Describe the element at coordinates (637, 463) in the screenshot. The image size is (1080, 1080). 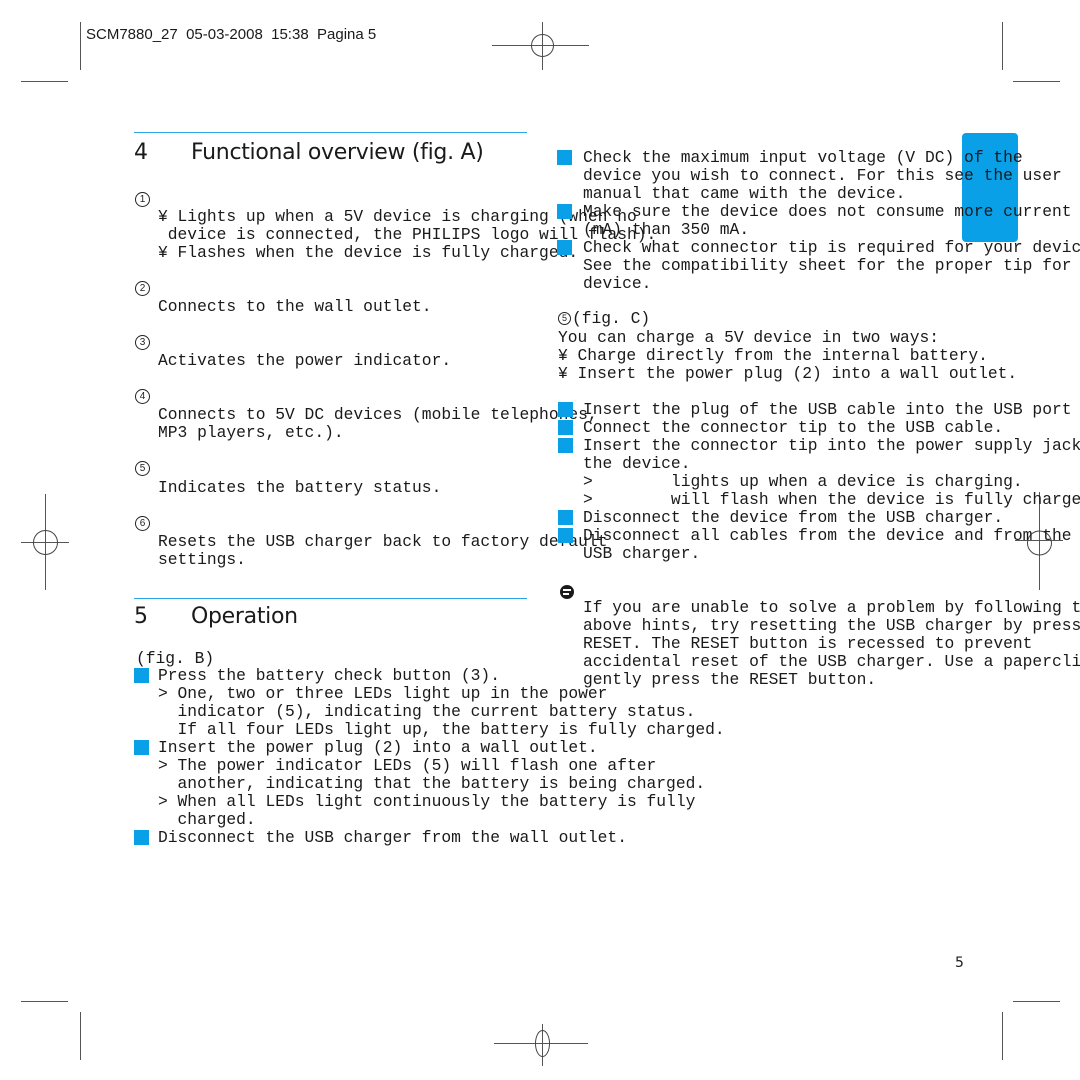
I see `step-text: the device.` at that location.